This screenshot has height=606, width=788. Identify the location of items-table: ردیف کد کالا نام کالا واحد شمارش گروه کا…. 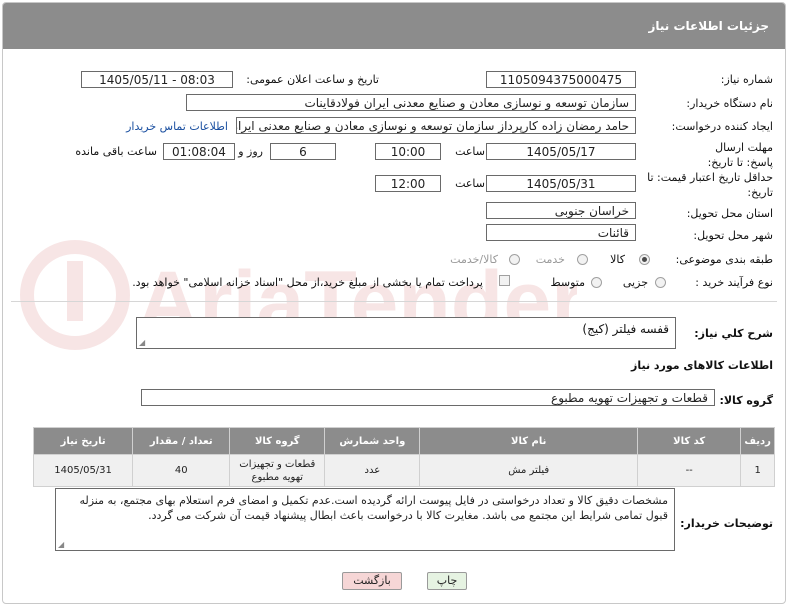
(403, 457).